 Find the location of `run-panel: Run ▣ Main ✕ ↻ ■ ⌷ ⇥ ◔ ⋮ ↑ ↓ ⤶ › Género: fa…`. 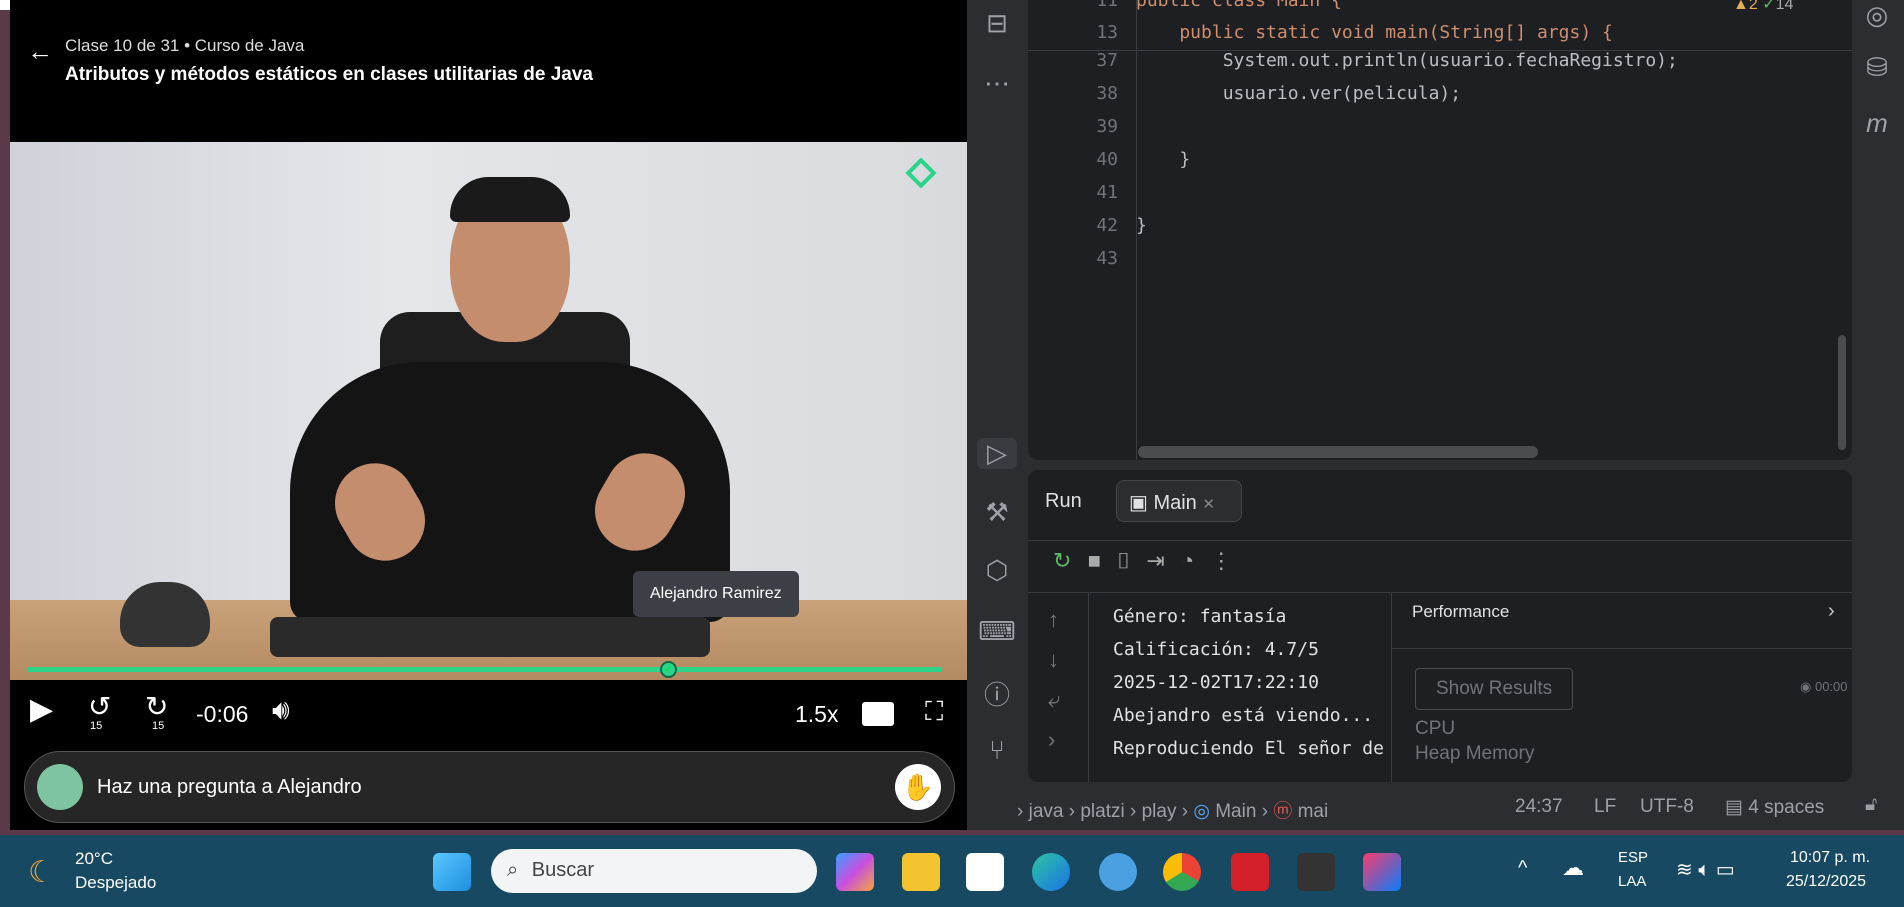

run-panel: Run ▣ Main ✕ ↻ ■ ⌷ ⇥ ◔ ⋮ ↑ ↓ ⤶ › Género: fa… is located at coordinates (1440, 626).